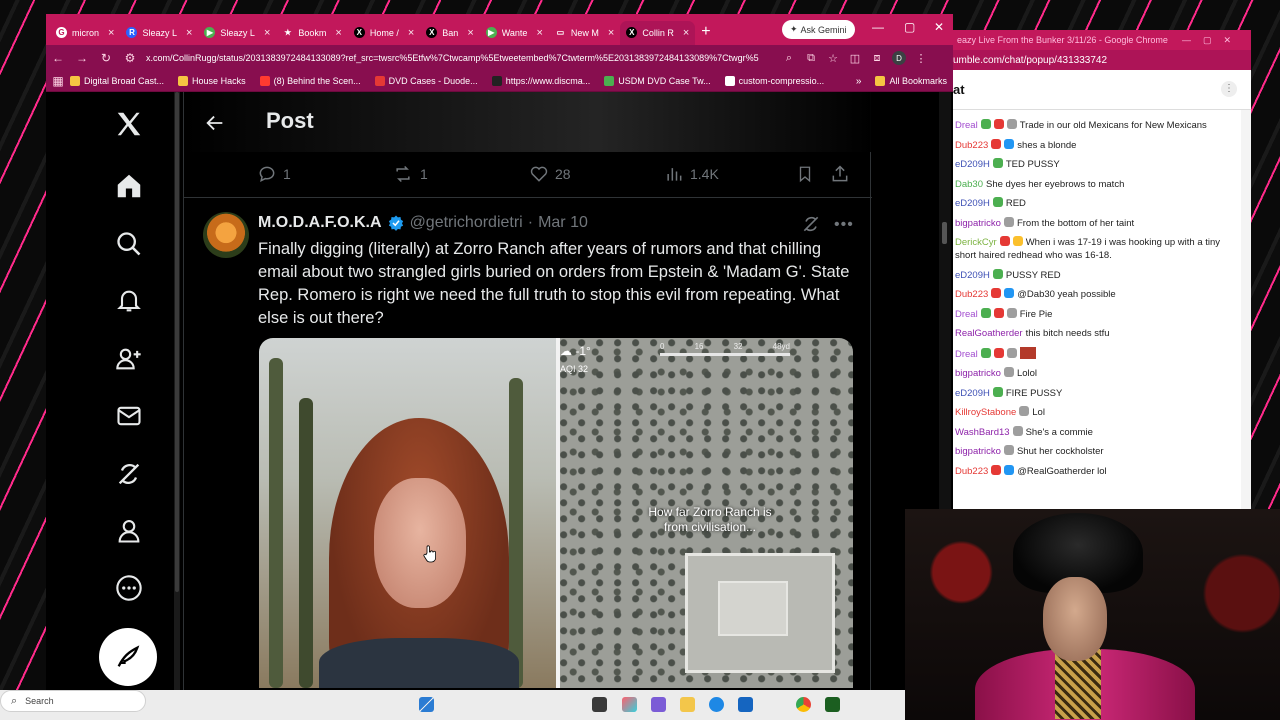  I want to click on menu-kebab-icon: ⋮, so click(921, 58).